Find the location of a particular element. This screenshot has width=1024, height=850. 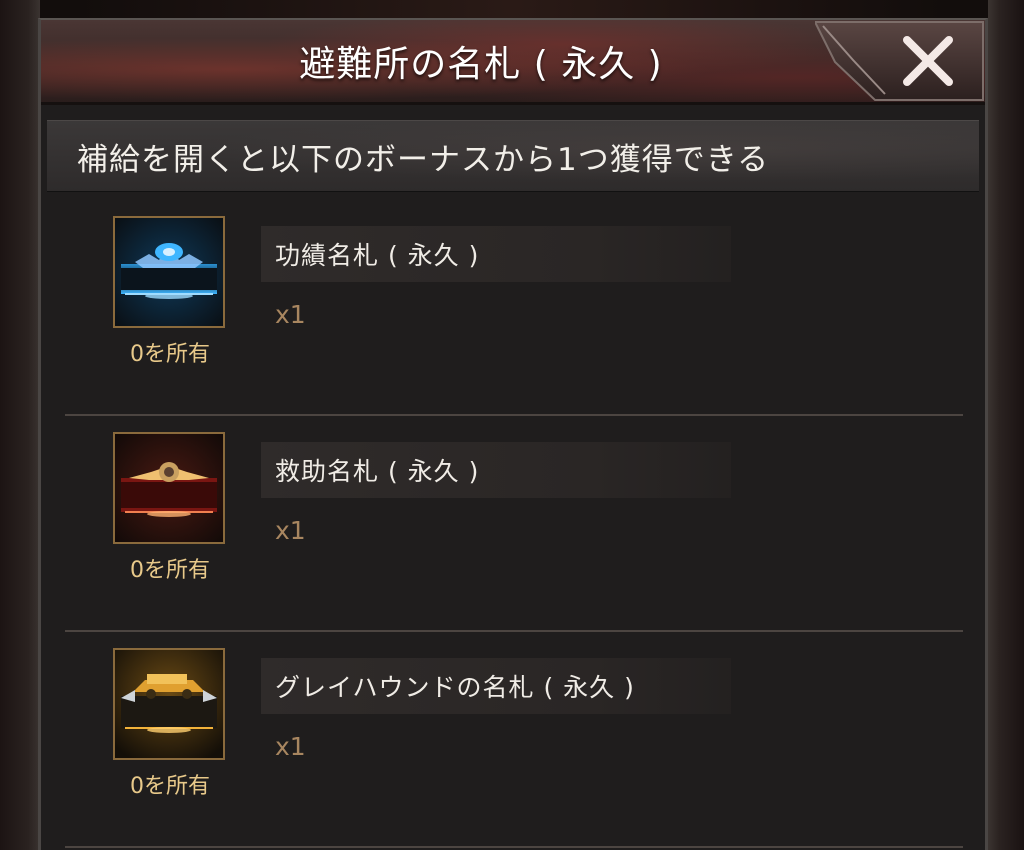

close-area is located at coordinates (900, 61).